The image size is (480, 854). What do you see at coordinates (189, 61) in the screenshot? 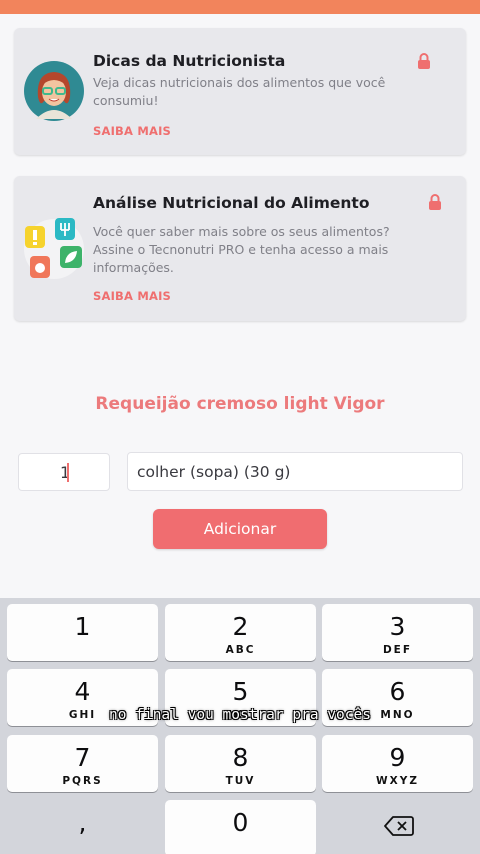
I see `card-title: Dicas da Nutricionista` at bounding box center [189, 61].